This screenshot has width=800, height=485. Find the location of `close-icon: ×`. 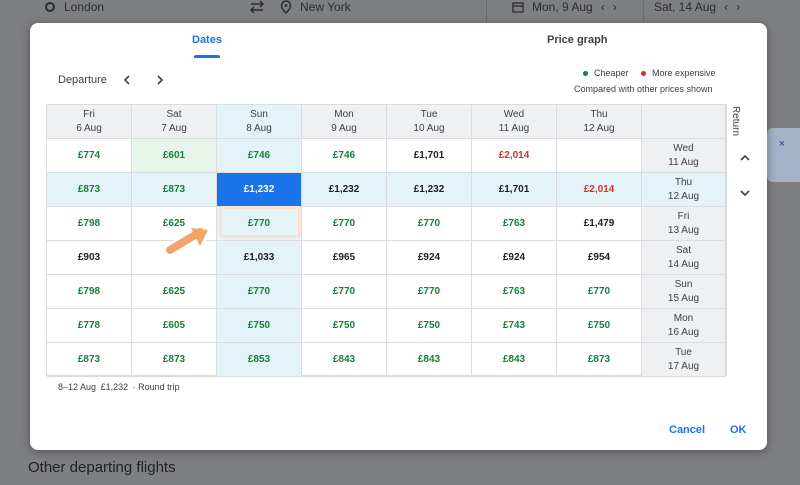

close-icon: × is located at coordinates (782, 144).